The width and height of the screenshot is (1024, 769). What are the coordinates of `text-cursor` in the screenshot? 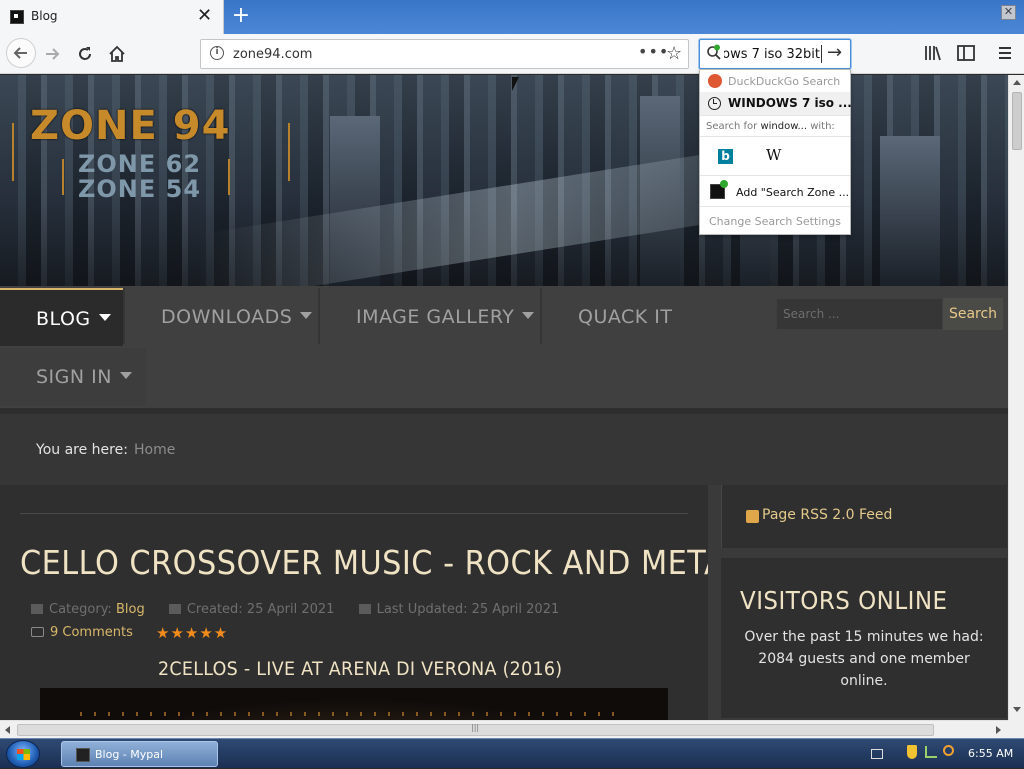 It's located at (821, 54).